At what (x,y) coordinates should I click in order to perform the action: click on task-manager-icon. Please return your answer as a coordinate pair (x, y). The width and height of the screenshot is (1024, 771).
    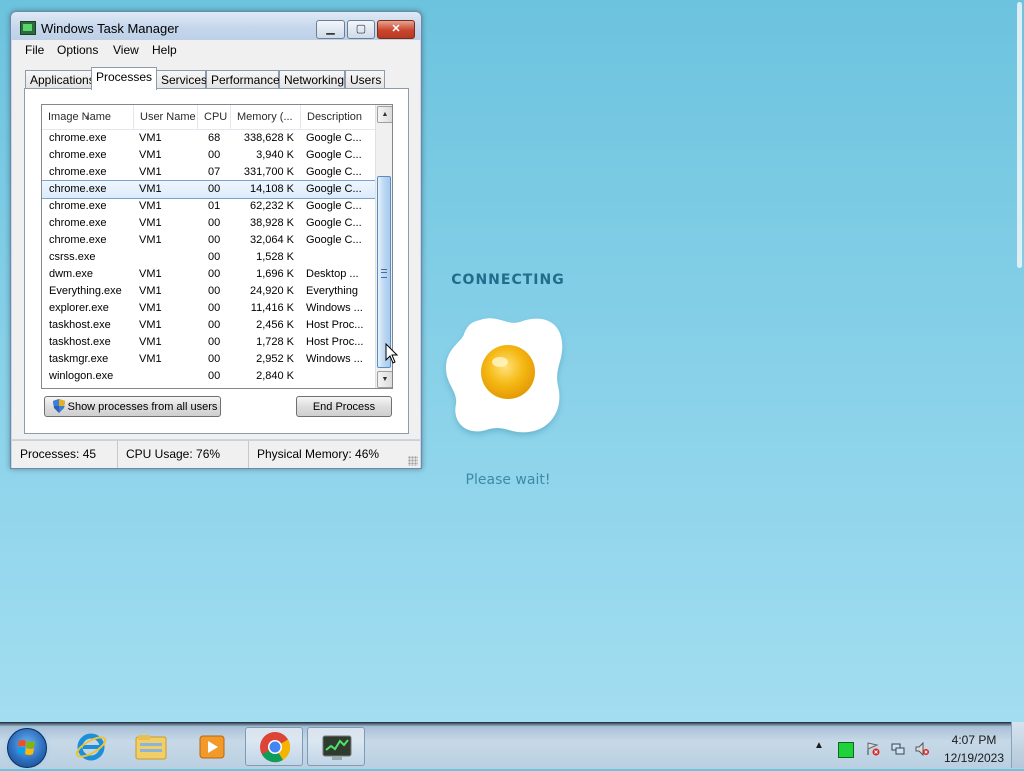
    Looking at the image, I should click on (28, 28).